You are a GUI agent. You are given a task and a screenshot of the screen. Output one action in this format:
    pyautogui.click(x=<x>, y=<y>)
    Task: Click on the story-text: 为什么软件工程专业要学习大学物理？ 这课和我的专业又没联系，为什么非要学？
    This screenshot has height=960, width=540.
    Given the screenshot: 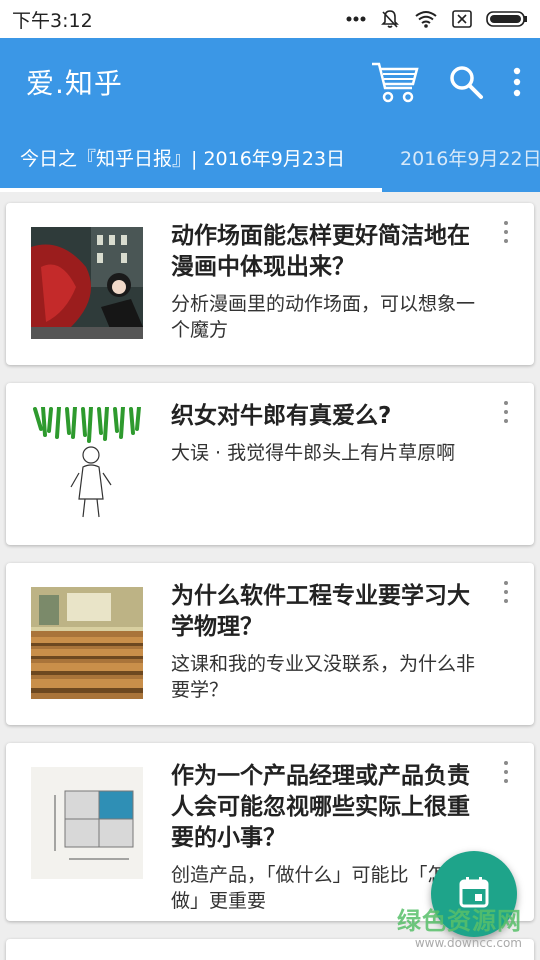 What is the action you would take?
    pyautogui.click(x=330, y=642)
    